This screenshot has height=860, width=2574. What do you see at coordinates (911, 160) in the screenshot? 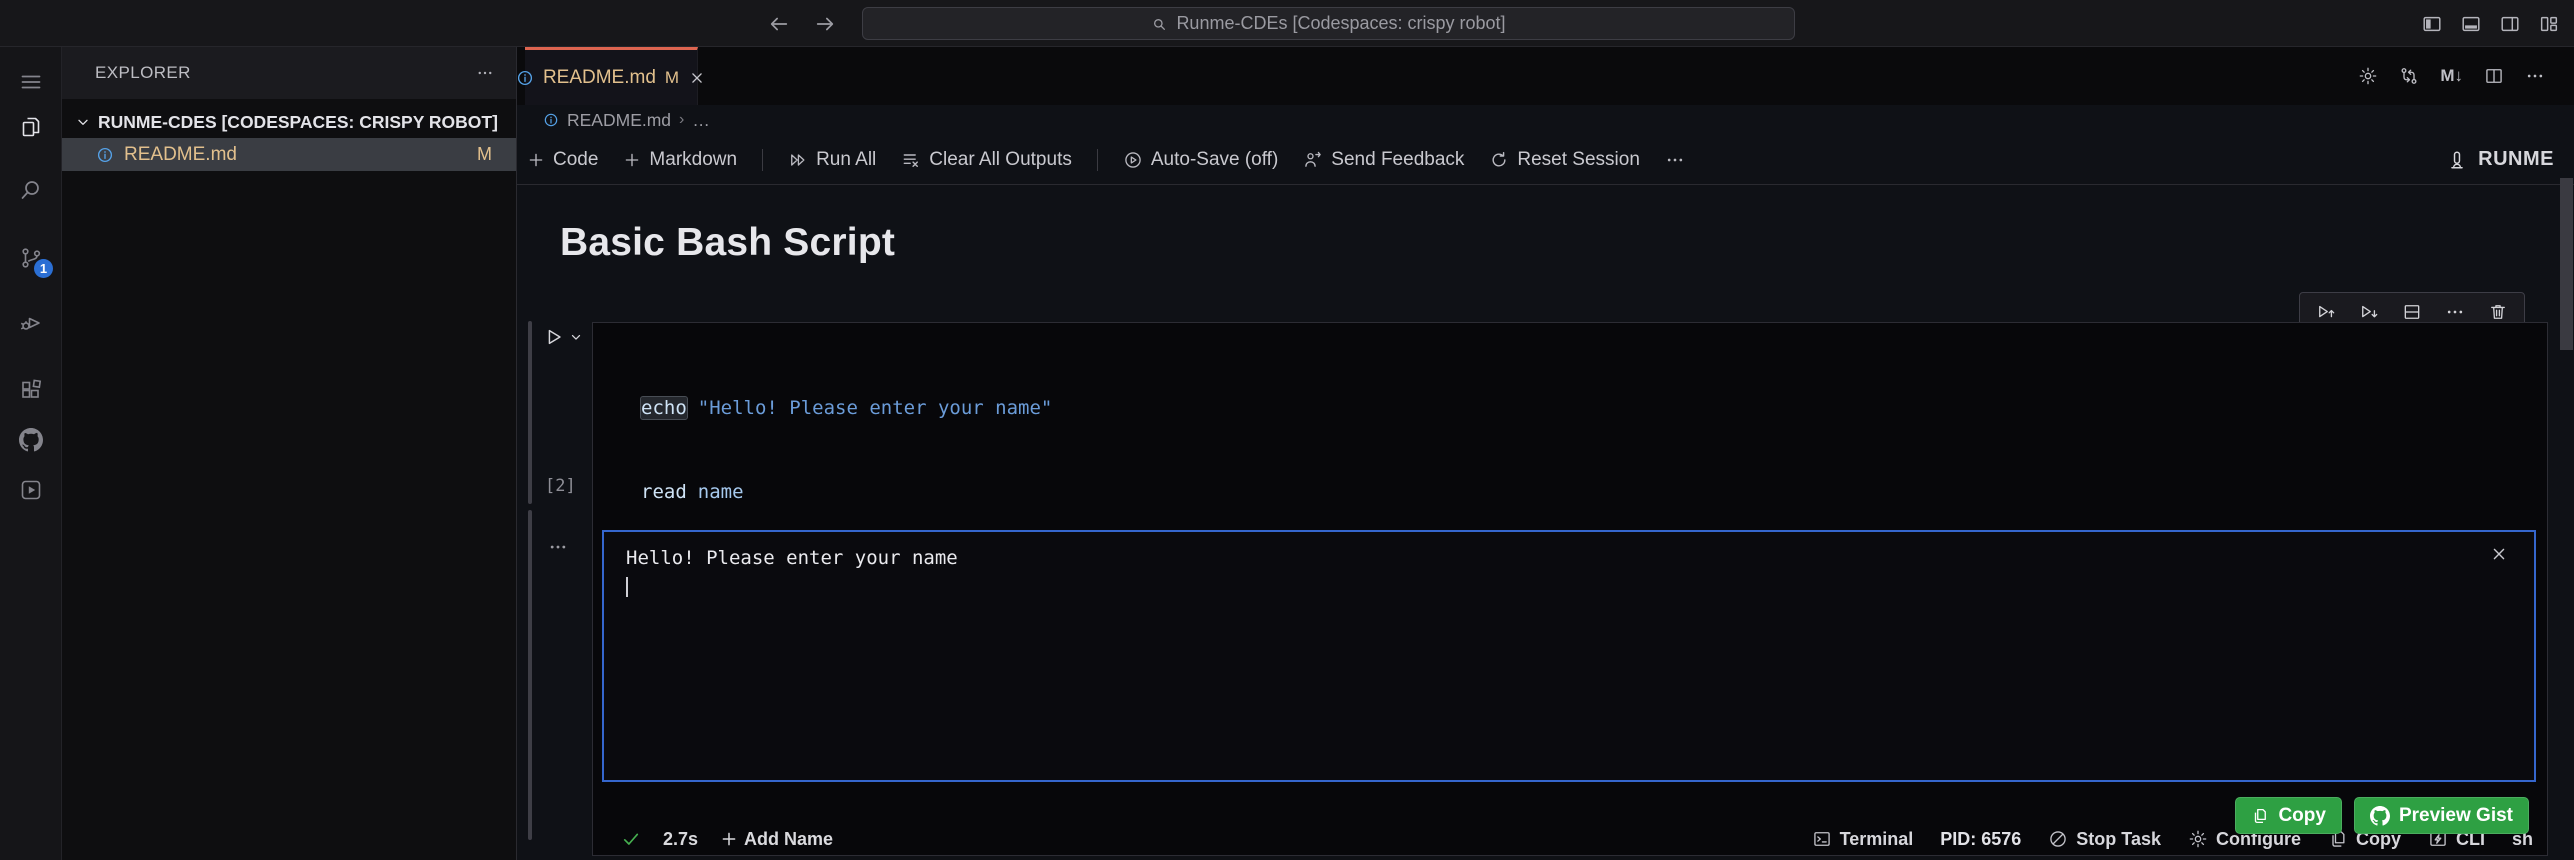
I see `clear-outputs-icon` at bounding box center [911, 160].